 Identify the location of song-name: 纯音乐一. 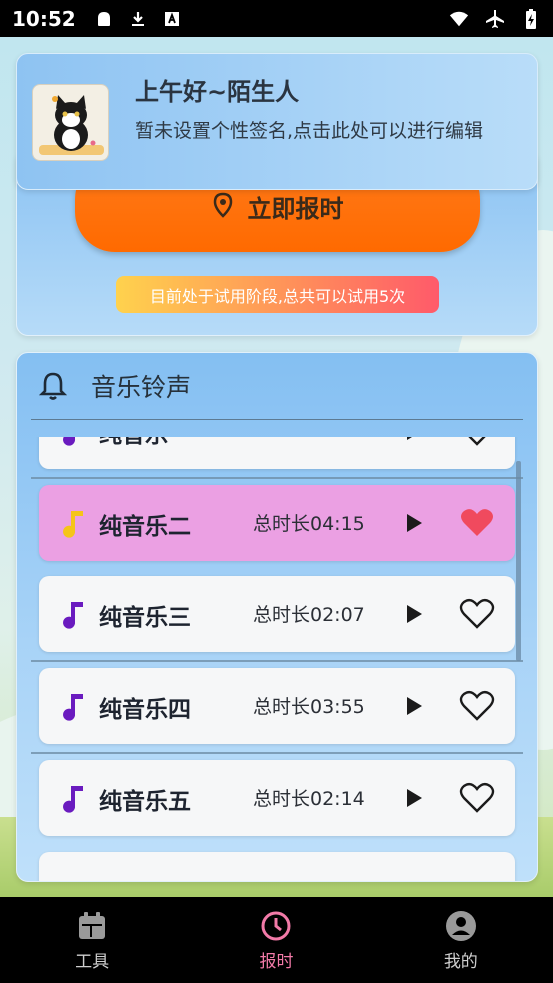
(145, 443).